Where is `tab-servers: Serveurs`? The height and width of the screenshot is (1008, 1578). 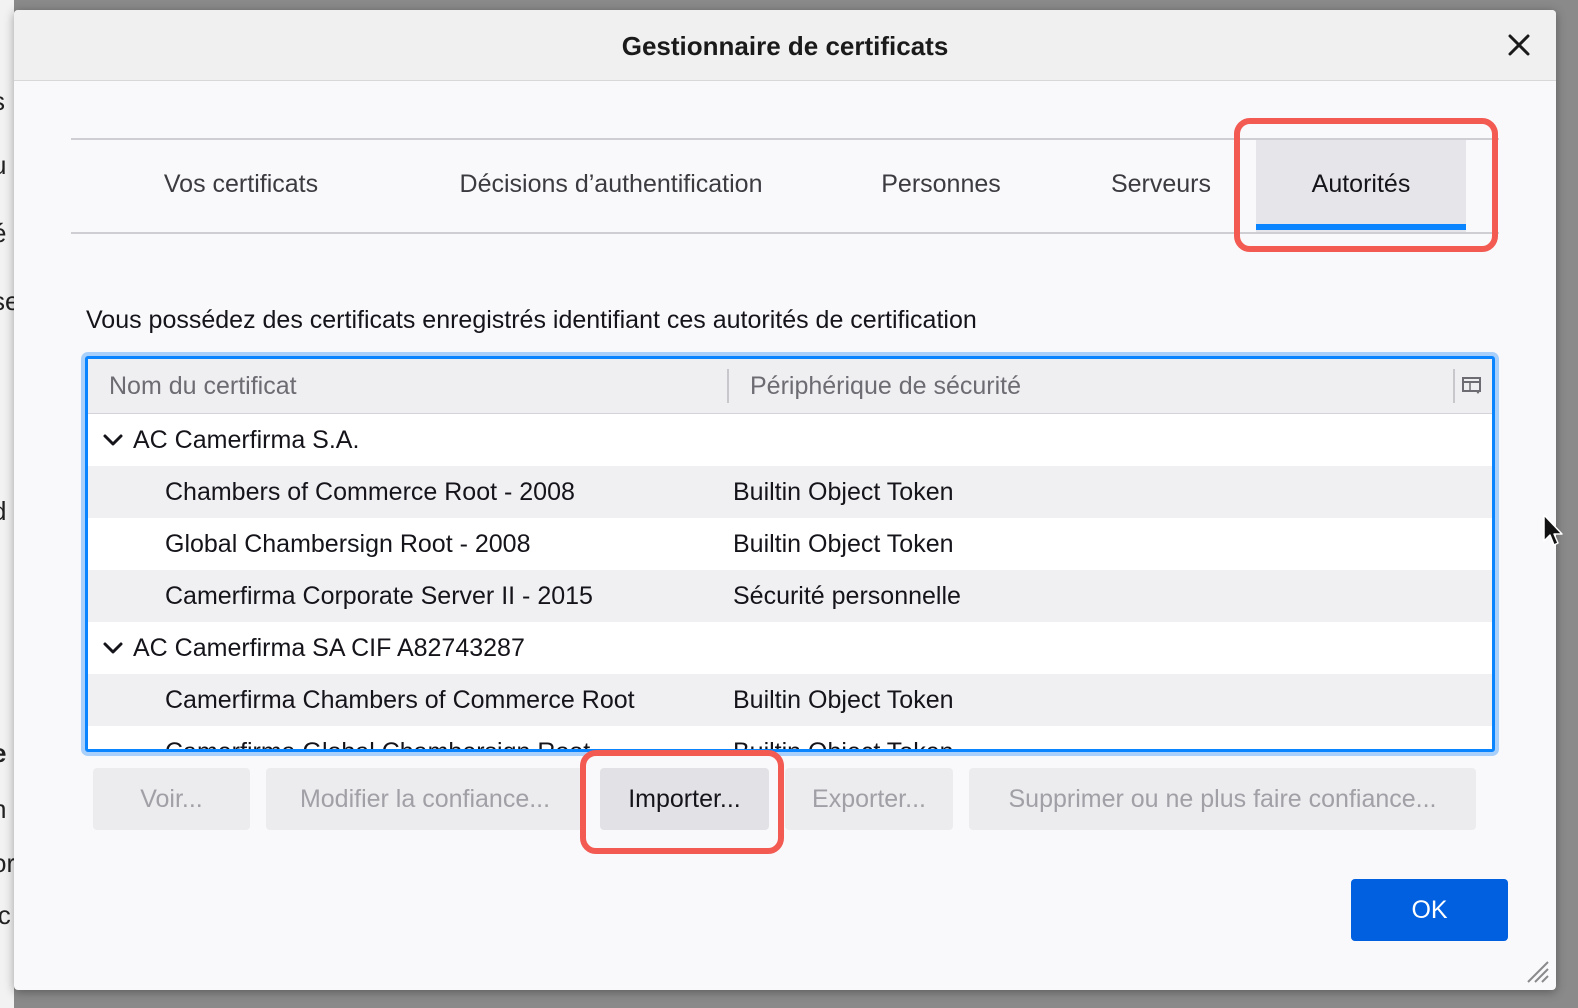 tab-servers: Serveurs is located at coordinates (1161, 186).